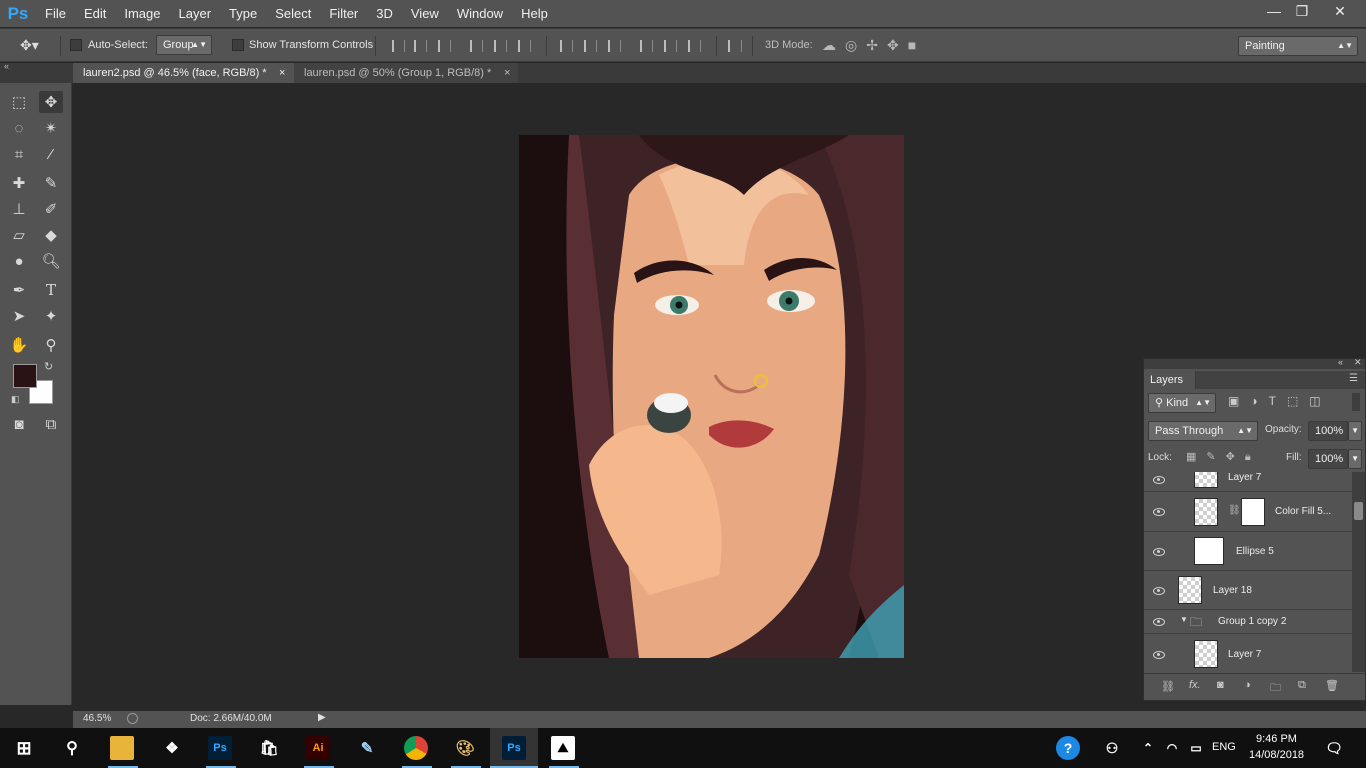 The width and height of the screenshot is (1366, 768). What do you see at coordinates (1356, 402) in the screenshot?
I see `filter-toggle` at bounding box center [1356, 402].